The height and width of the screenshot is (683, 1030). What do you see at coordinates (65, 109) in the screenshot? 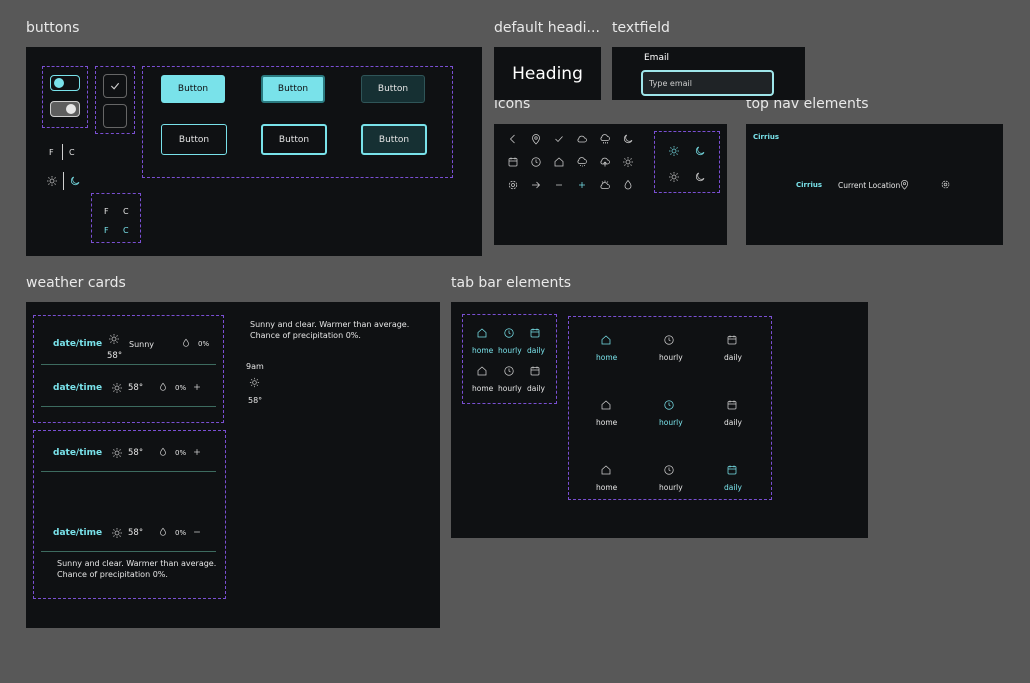
I see `toggle-off` at bounding box center [65, 109].